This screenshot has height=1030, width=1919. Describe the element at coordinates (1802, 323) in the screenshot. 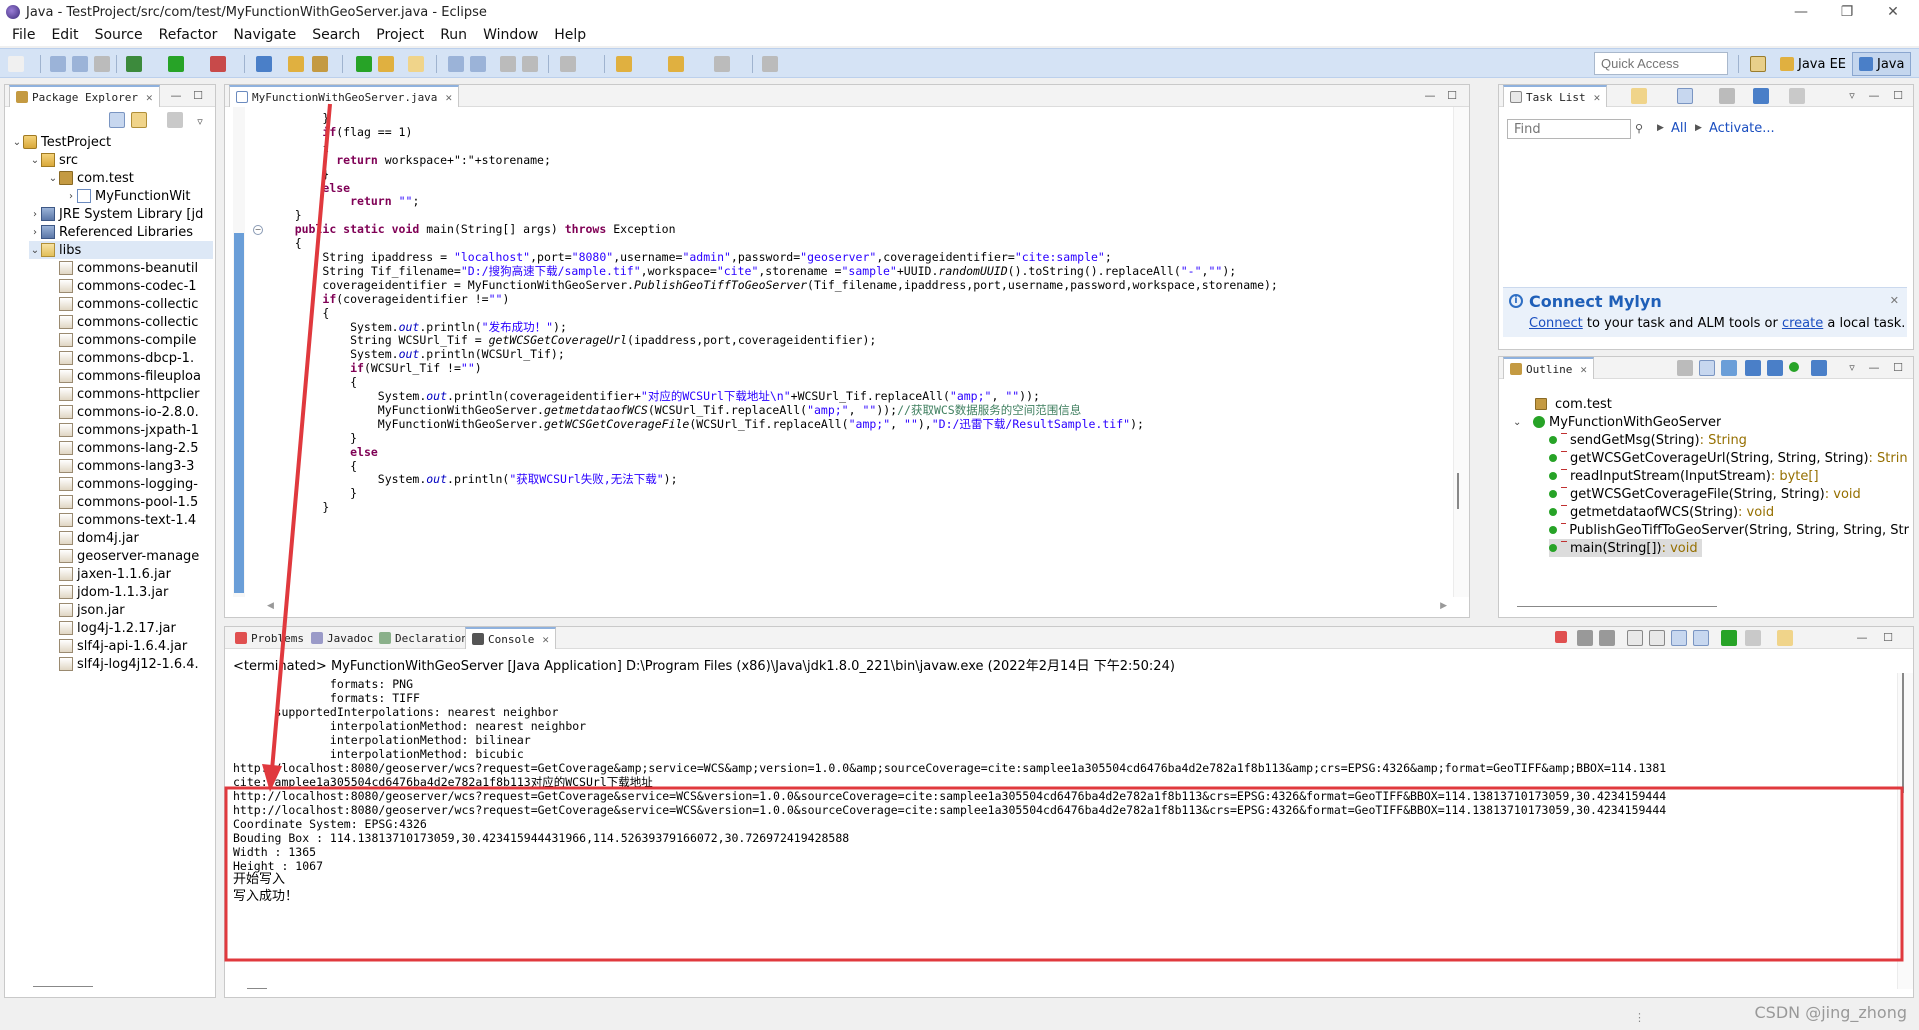

I see `create-link: create` at that location.